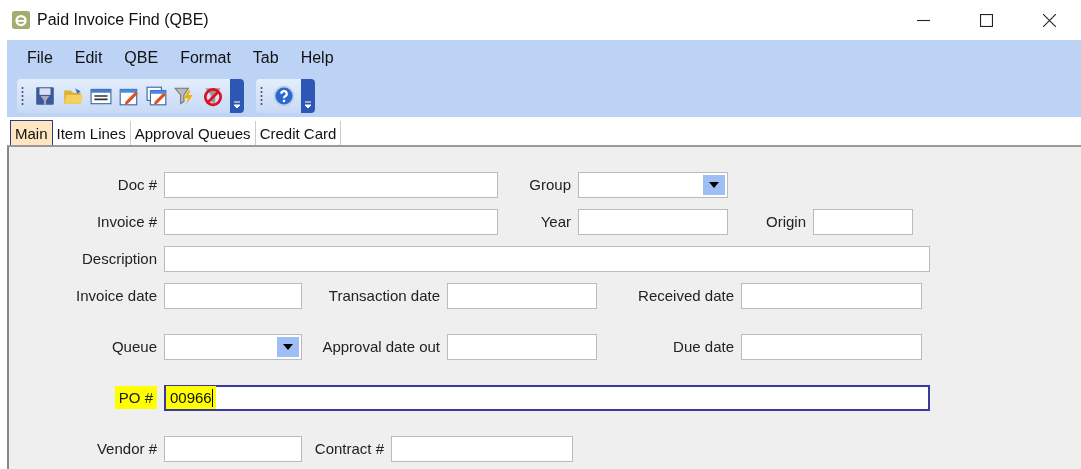 This screenshot has height=469, width=1081. Describe the element at coordinates (205, 57) in the screenshot. I see `menu-item: Format` at that location.